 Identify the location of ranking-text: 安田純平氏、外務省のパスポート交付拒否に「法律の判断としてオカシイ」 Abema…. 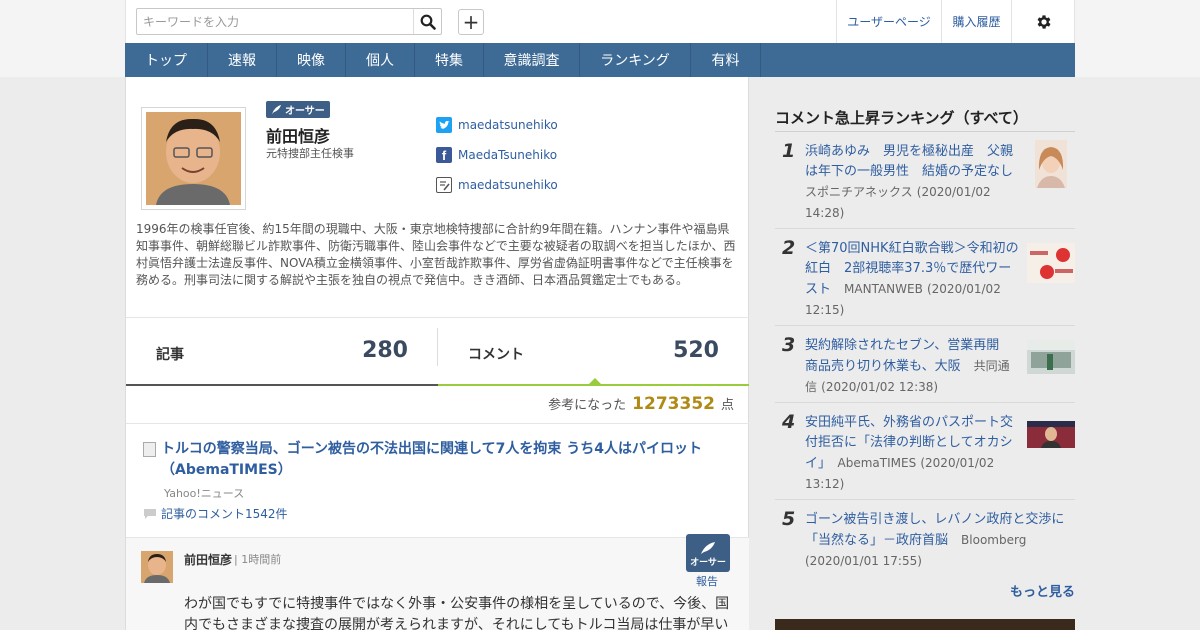
(912, 454).